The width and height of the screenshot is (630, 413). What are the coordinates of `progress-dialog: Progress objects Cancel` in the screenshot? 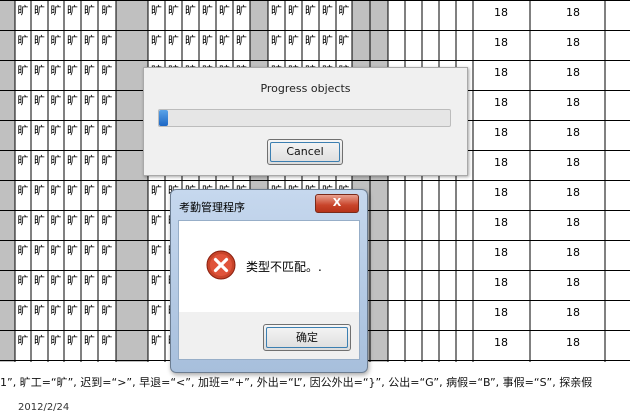 It's located at (305, 121).